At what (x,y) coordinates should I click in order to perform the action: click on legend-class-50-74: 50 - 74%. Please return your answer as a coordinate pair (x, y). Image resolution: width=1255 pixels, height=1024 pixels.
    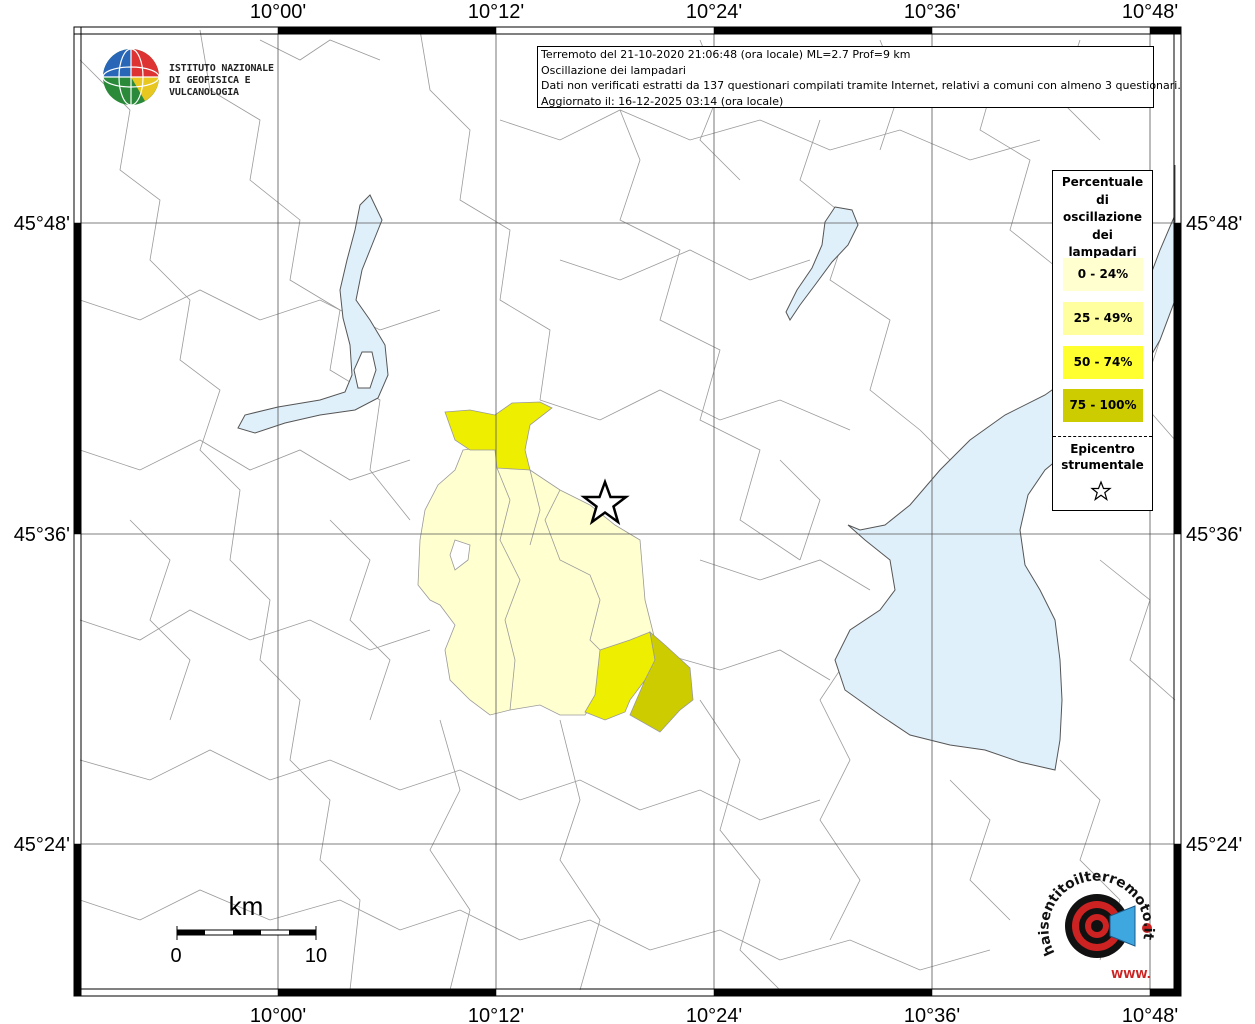
    Looking at the image, I should click on (1103, 362).